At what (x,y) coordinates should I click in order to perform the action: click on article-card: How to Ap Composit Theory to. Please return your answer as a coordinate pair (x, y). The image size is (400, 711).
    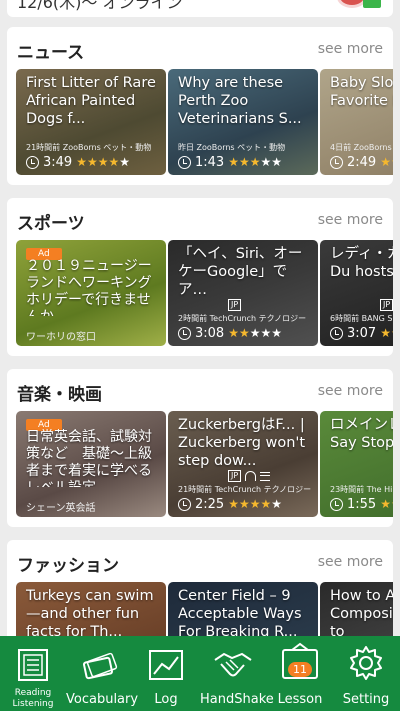
    Looking at the image, I should click on (356, 612).